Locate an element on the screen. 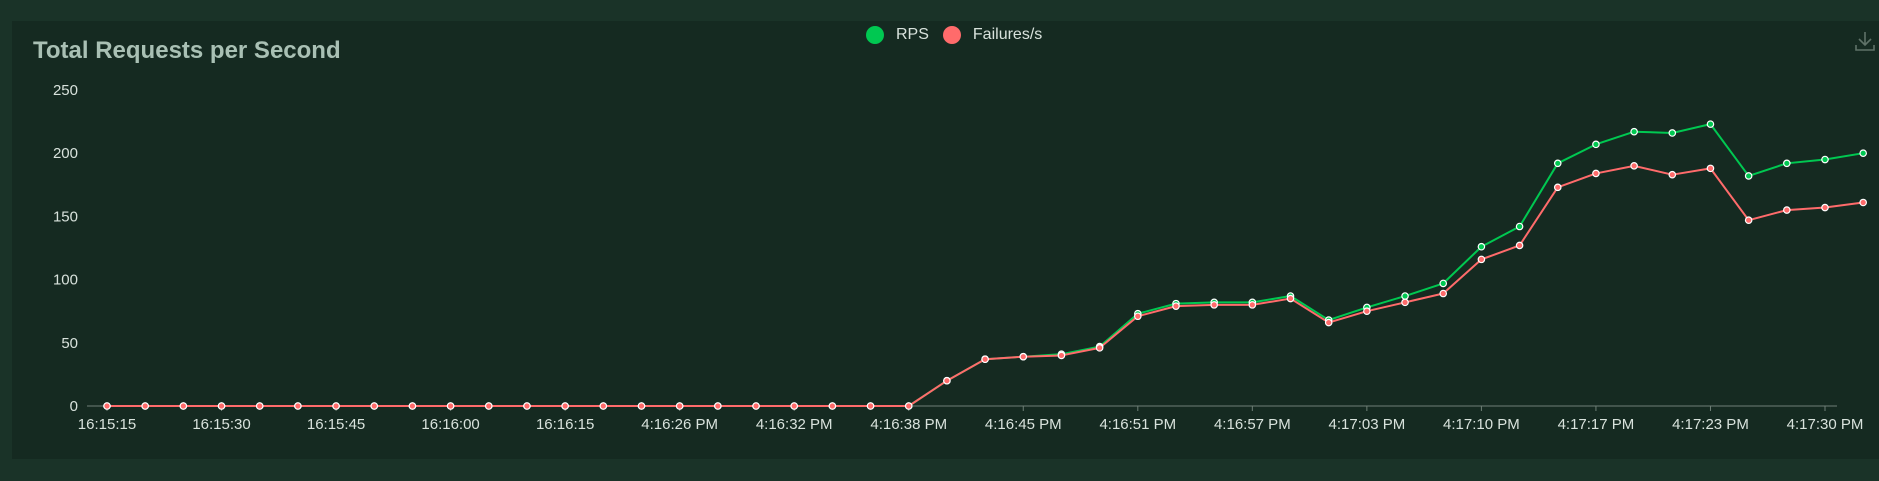  x-tick-label: 4:16:26 PM is located at coordinates (679, 424).